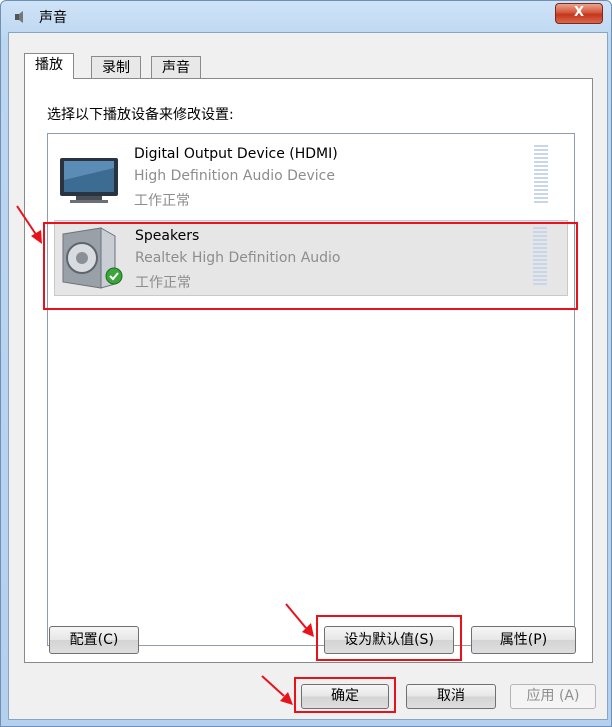 The width and height of the screenshot is (612, 727). What do you see at coordinates (553, 696) in the screenshot?
I see `apply-button: 应用 (A)` at bounding box center [553, 696].